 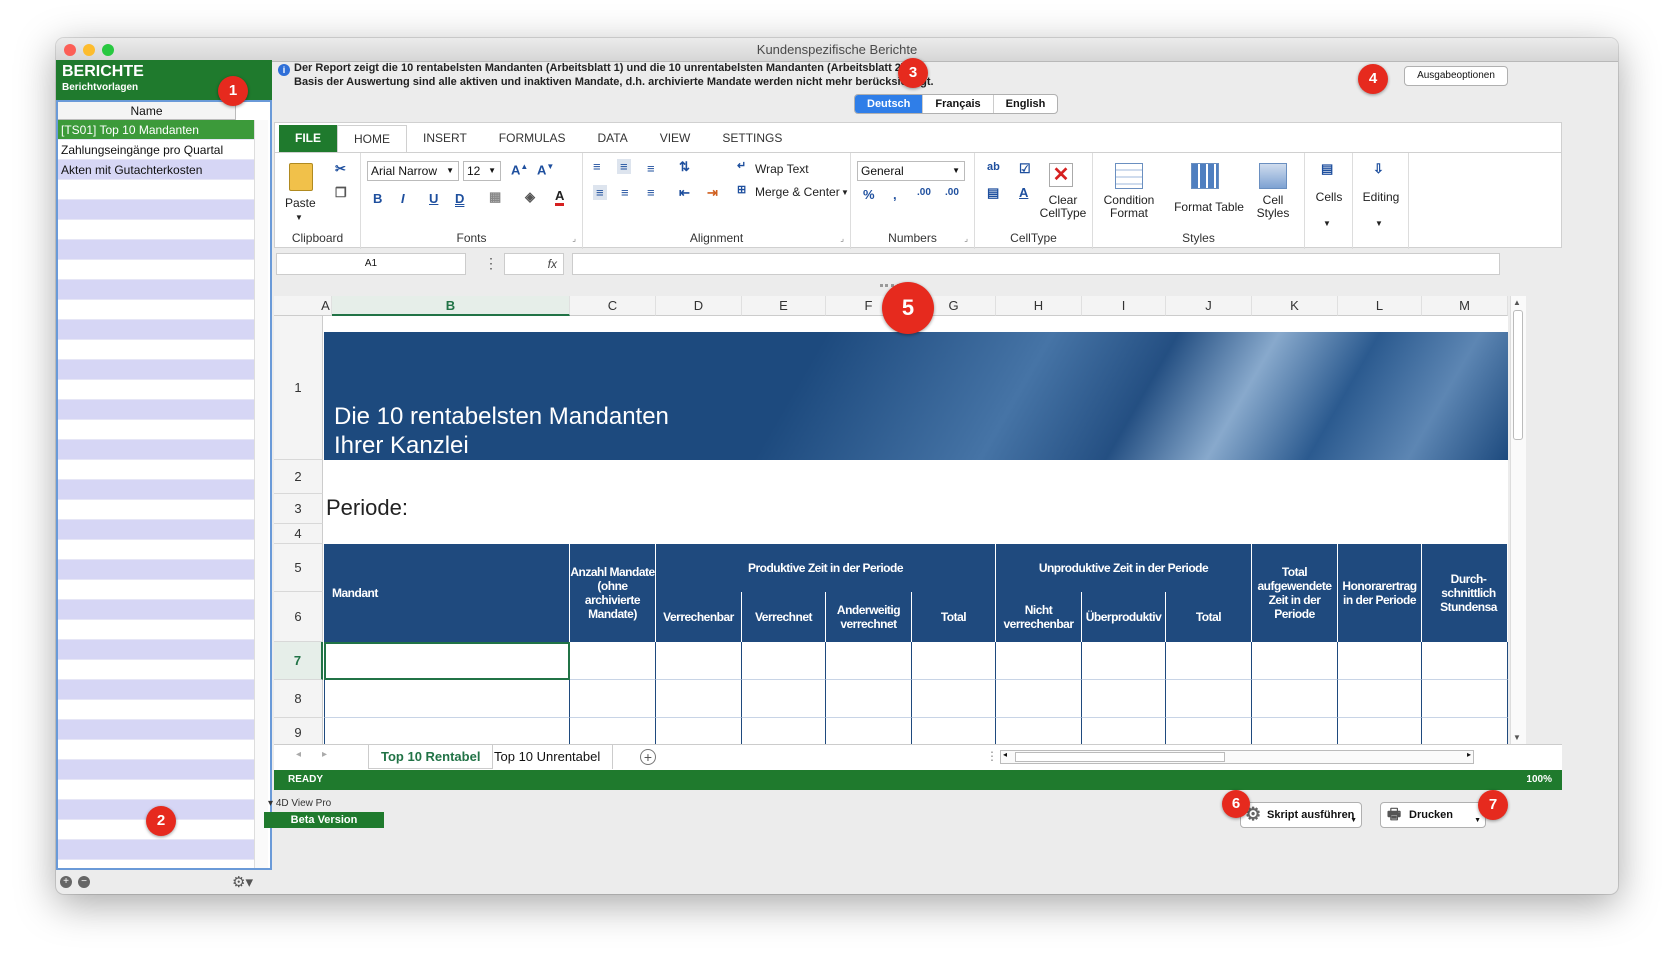 I want to click on editing-icon: ⇩, so click(x=1378, y=169).